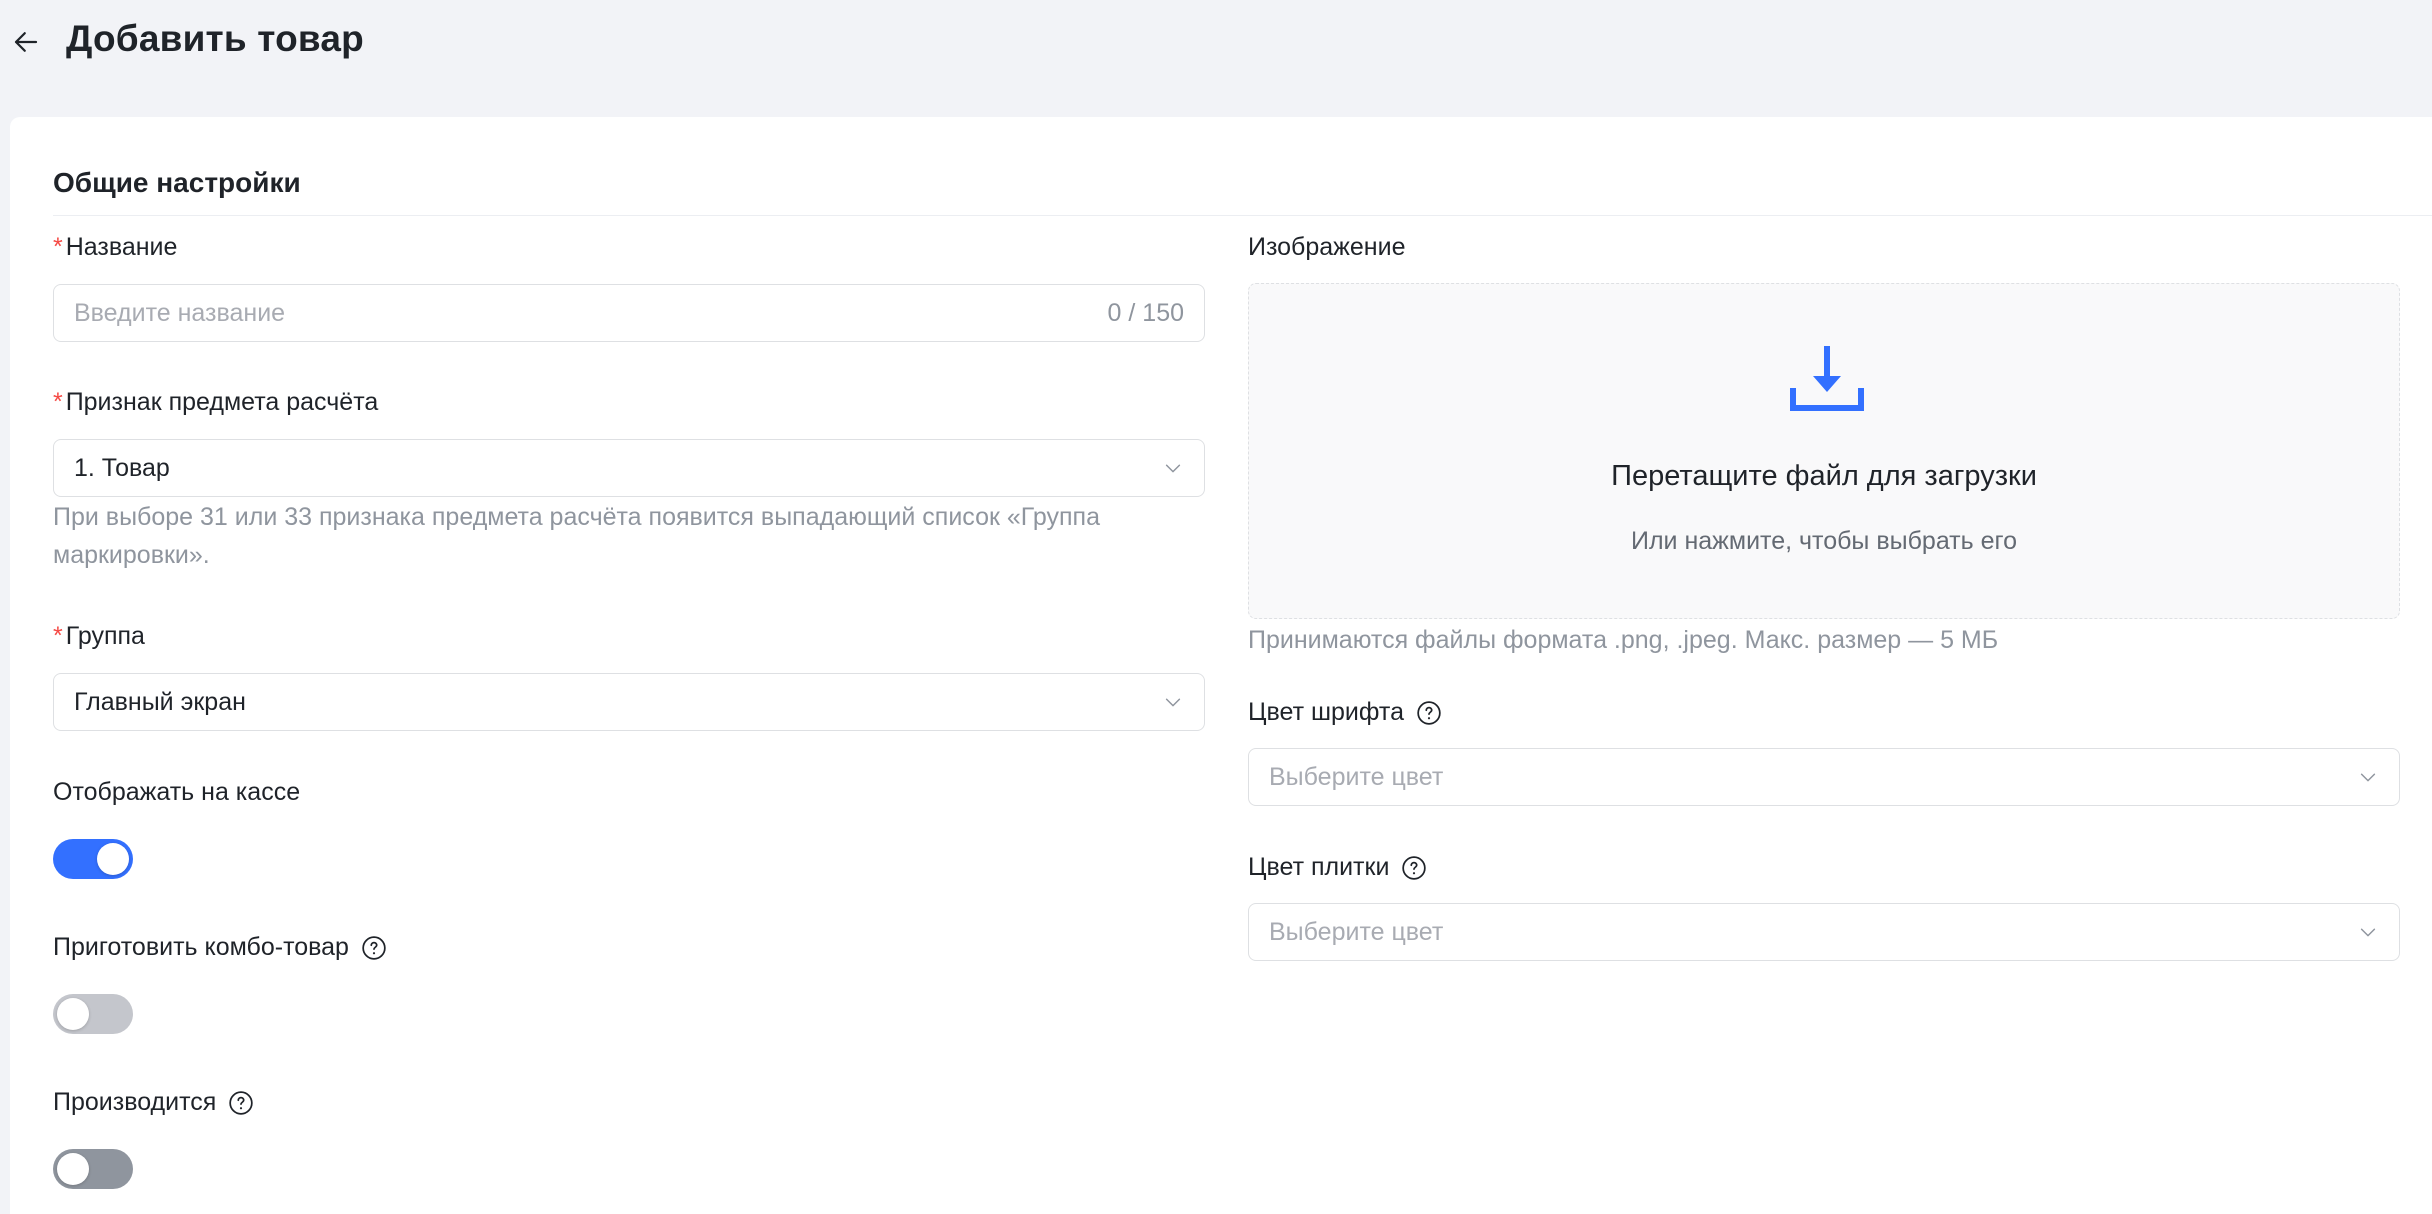 Image resolution: width=2432 pixels, height=1214 pixels. Describe the element at coordinates (1356, 776) in the screenshot. I see `font-color-placeholder: Выберите цвет` at that location.